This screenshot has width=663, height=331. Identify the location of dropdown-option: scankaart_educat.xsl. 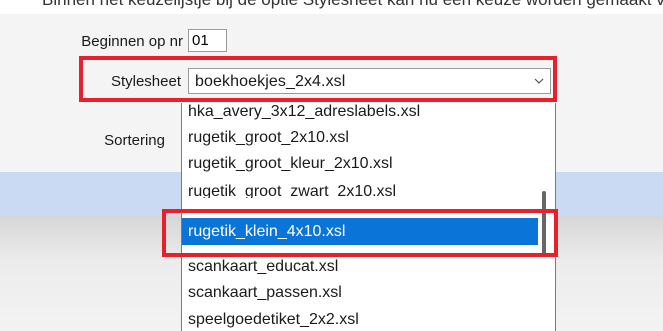
(360, 267).